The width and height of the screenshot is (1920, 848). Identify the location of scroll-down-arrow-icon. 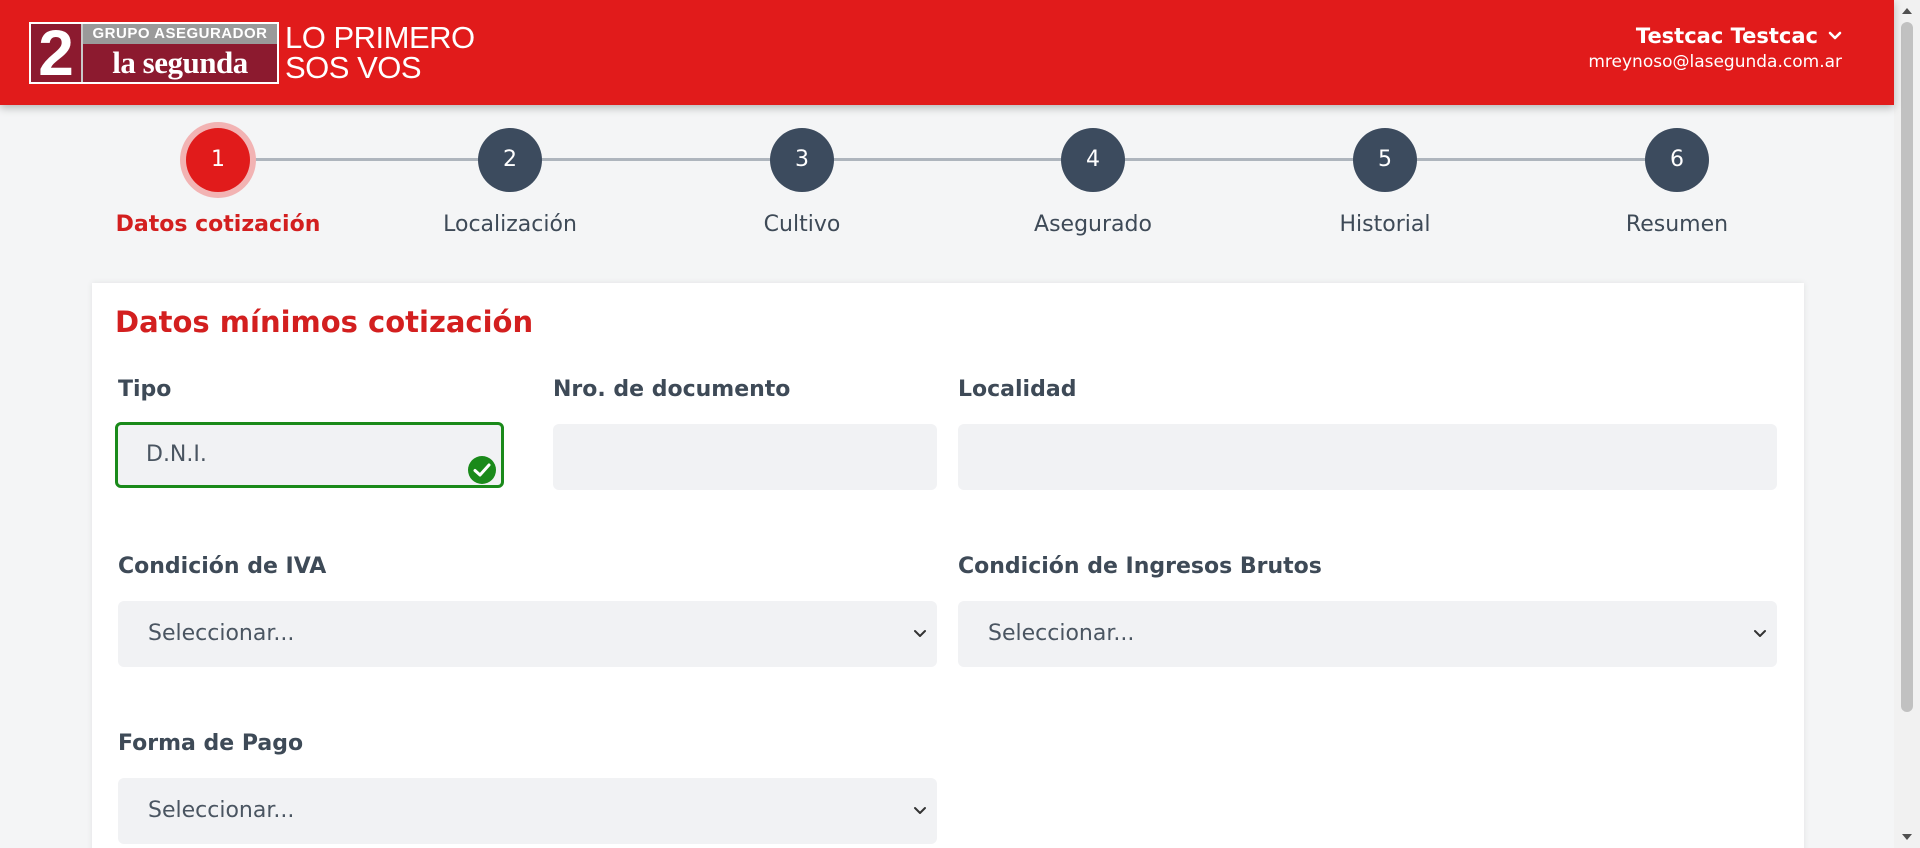
(1907, 837).